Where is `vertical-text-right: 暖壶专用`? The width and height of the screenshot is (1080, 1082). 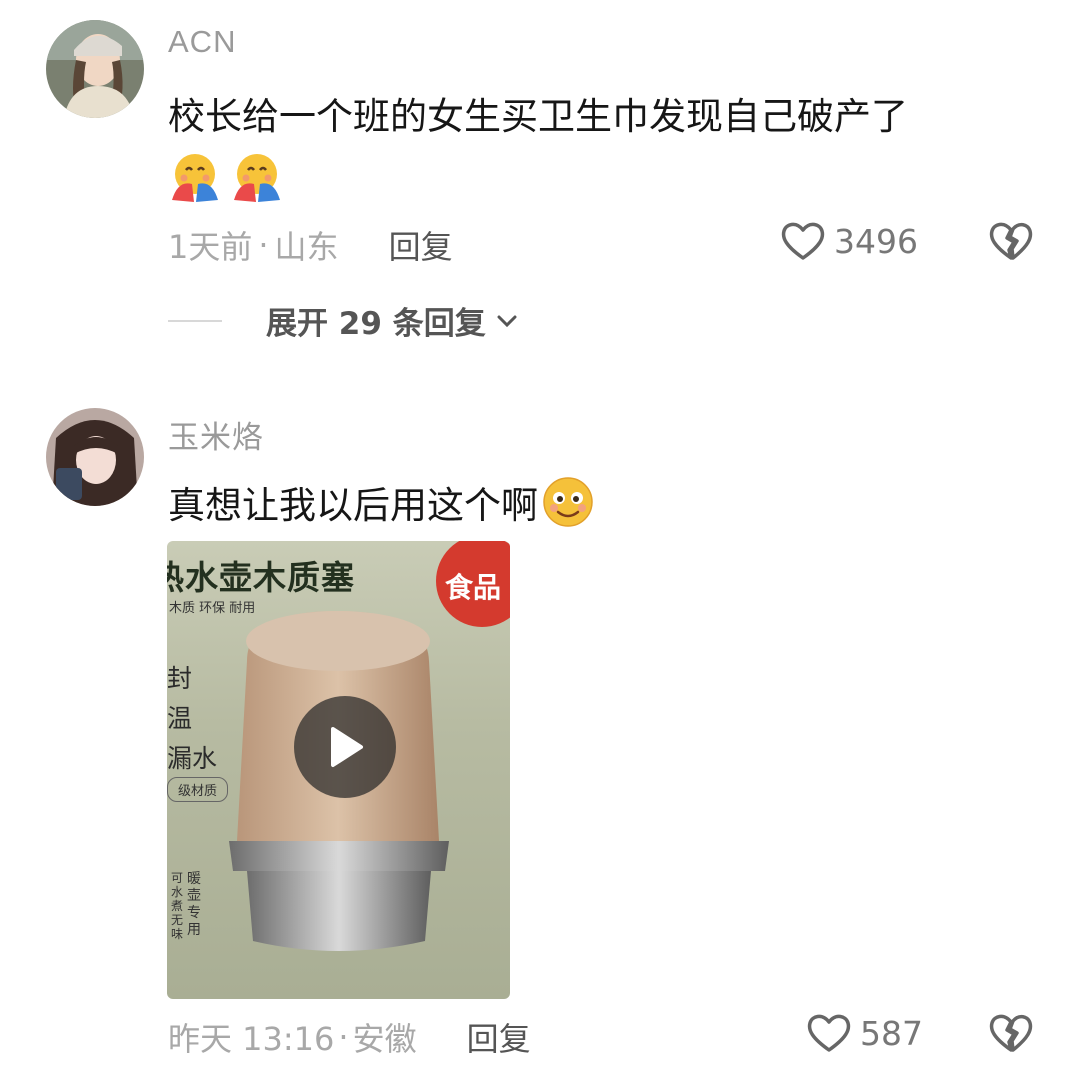
vertical-text-right: 暖壶专用 is located at coordinates (194, 904).